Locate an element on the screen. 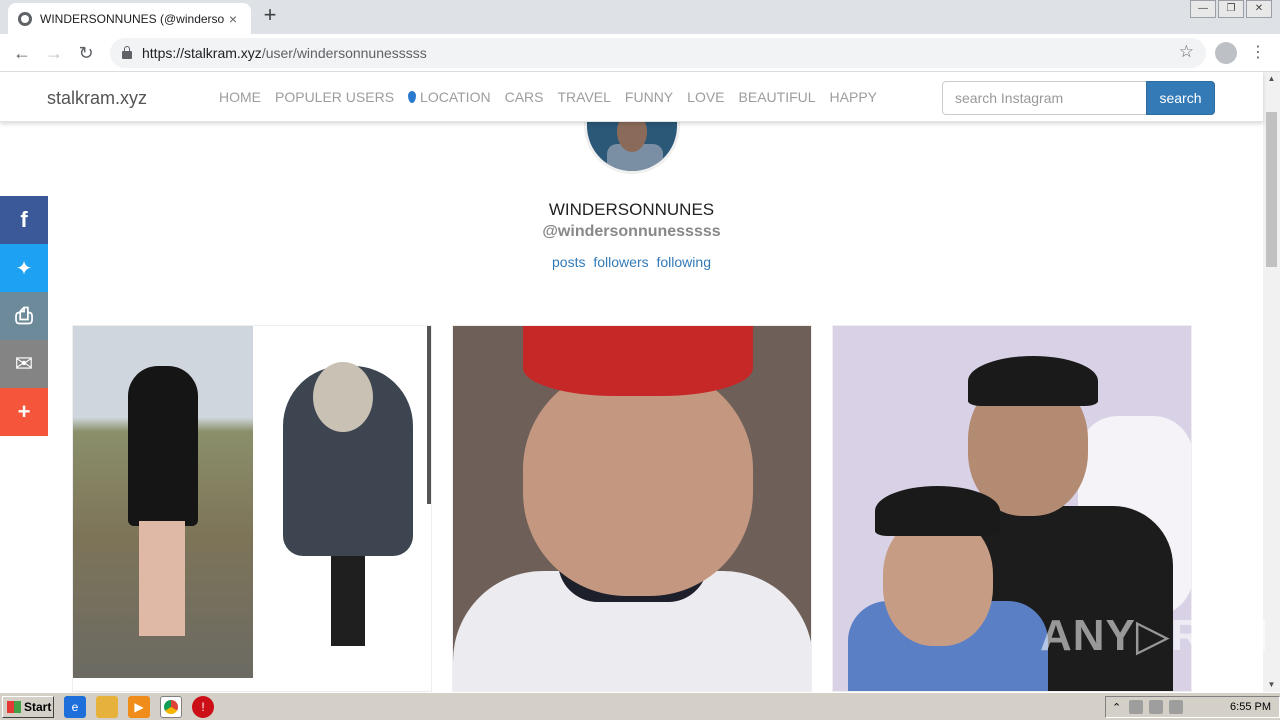 The width and height of the screenshot is (1280, 720). close-window-button: ✕ is located at coordinates (1259, 9).